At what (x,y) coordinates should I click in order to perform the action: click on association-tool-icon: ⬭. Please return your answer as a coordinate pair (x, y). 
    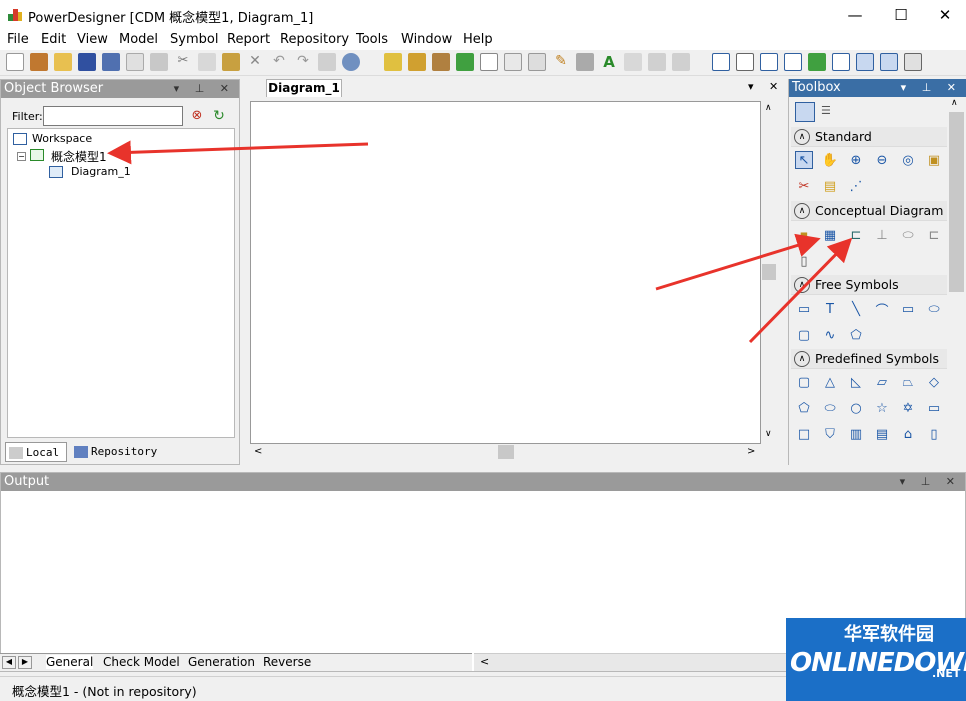
    Looking at the image, I should click on (908, 235).